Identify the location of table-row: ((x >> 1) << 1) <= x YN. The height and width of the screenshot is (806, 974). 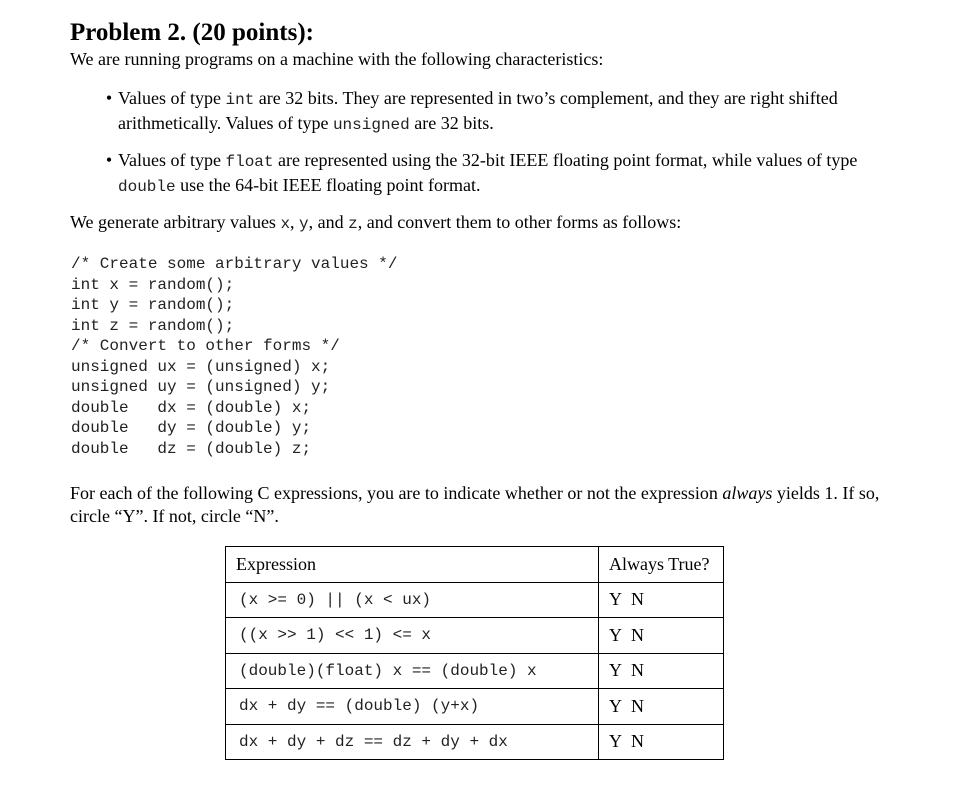
(474, 635).